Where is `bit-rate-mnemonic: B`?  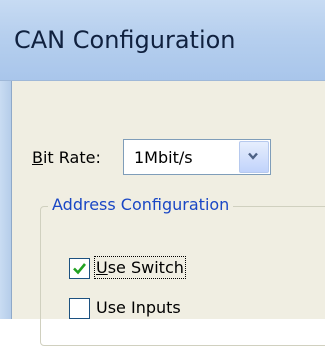 bit-rate-mnemonic: B is located at coordinates (37, 157).